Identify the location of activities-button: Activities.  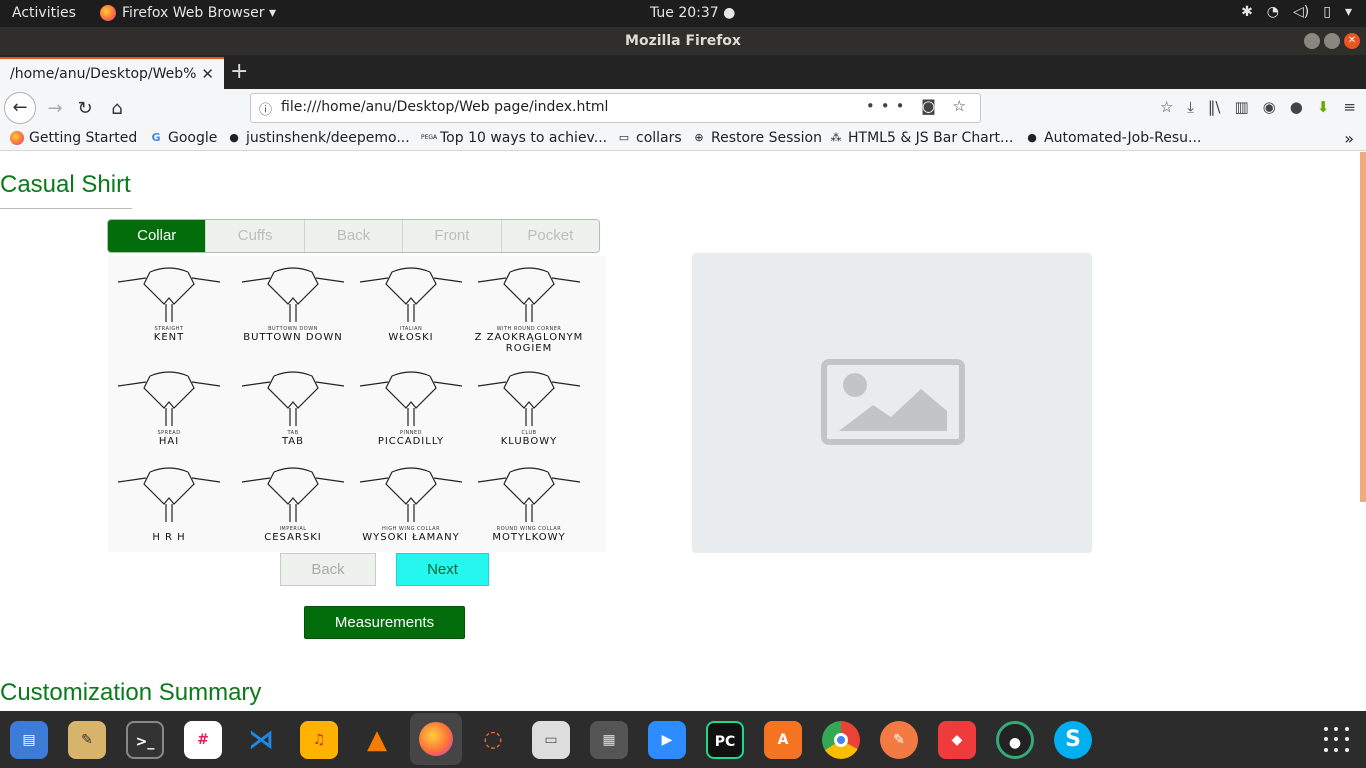
(44, 13).